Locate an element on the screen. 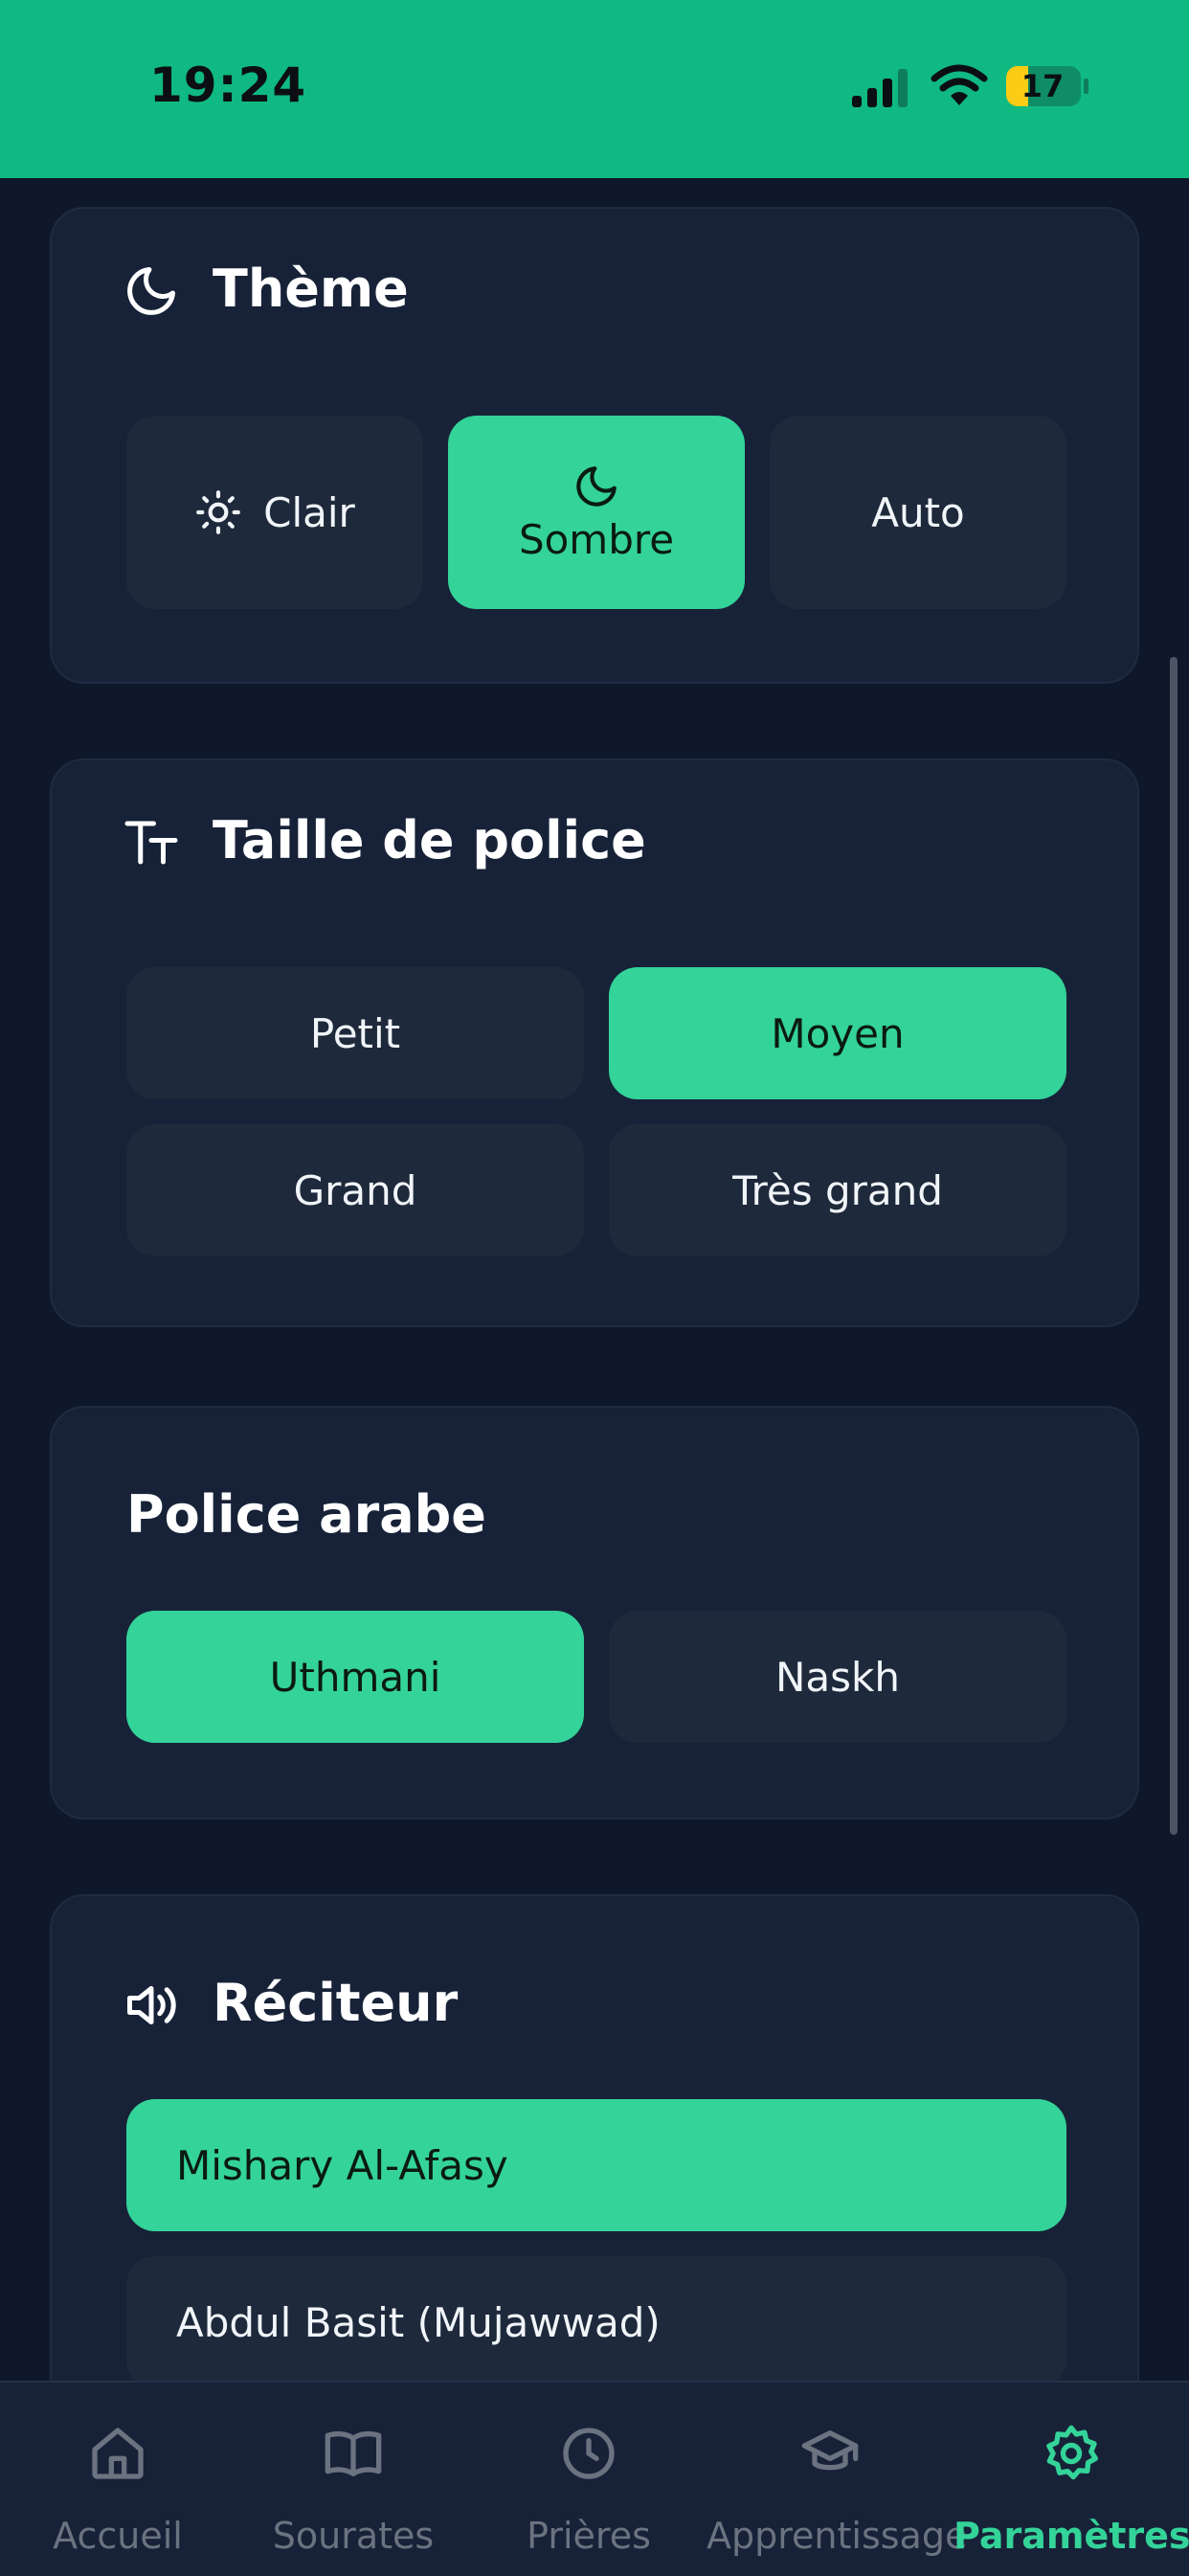  reciter-option-abdul-basit-label: Abdul Basit (Mujawwad) is located at coordinates (418, 2322).